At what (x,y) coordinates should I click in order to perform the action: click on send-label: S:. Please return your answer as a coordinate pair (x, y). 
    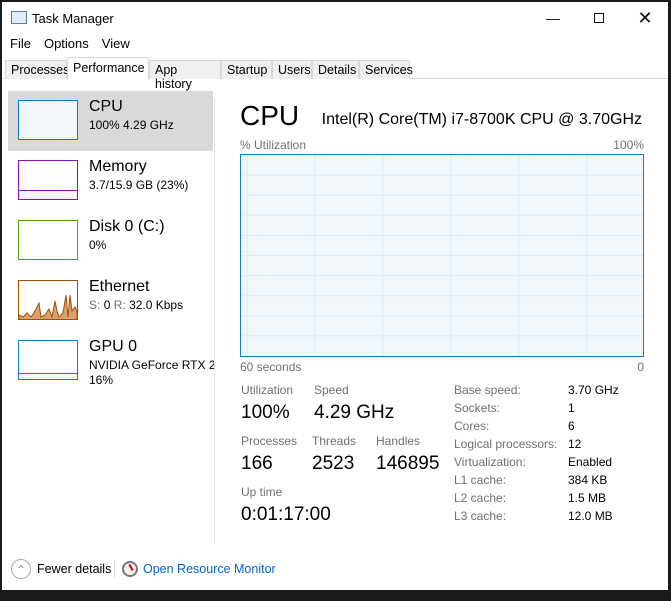
    Looking at the image, I should click on (95, 305).